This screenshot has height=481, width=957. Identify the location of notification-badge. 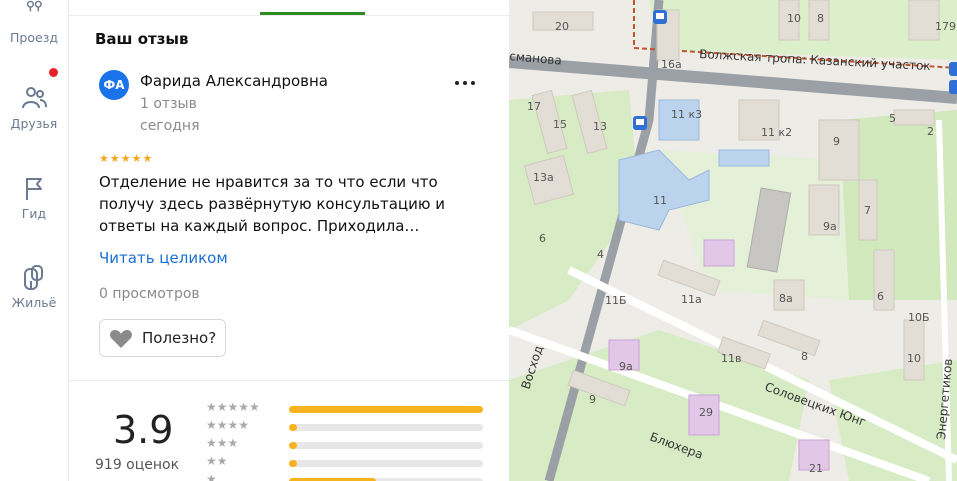
(53, 72).